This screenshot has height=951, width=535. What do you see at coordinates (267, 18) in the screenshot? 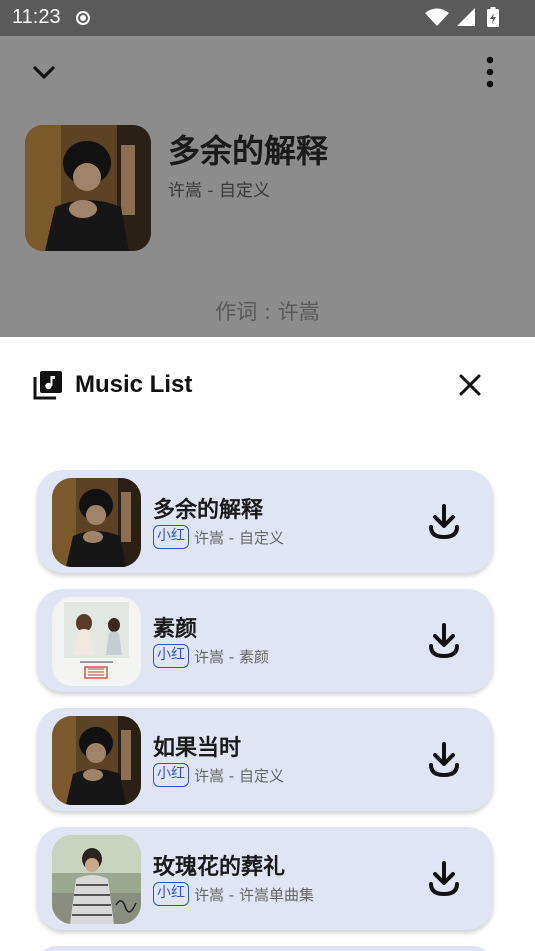
I see `status-bar: 11:23` at bounding box center [267, 18].